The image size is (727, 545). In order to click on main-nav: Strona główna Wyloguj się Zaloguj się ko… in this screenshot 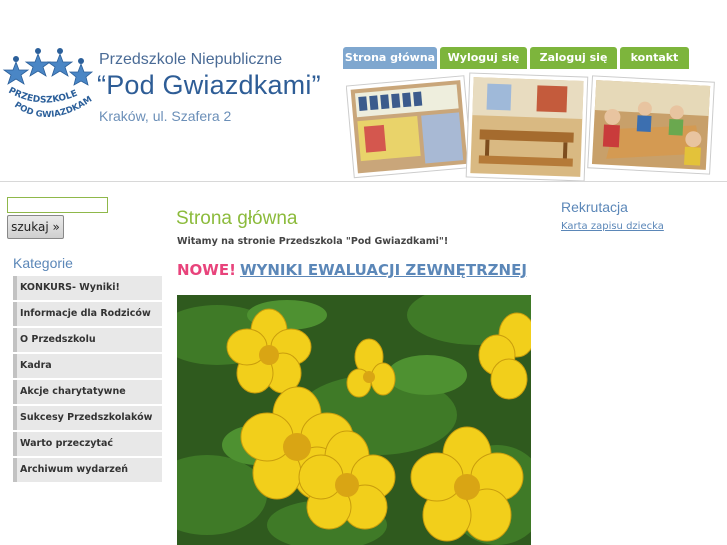, I will do `click(516, 58)`.